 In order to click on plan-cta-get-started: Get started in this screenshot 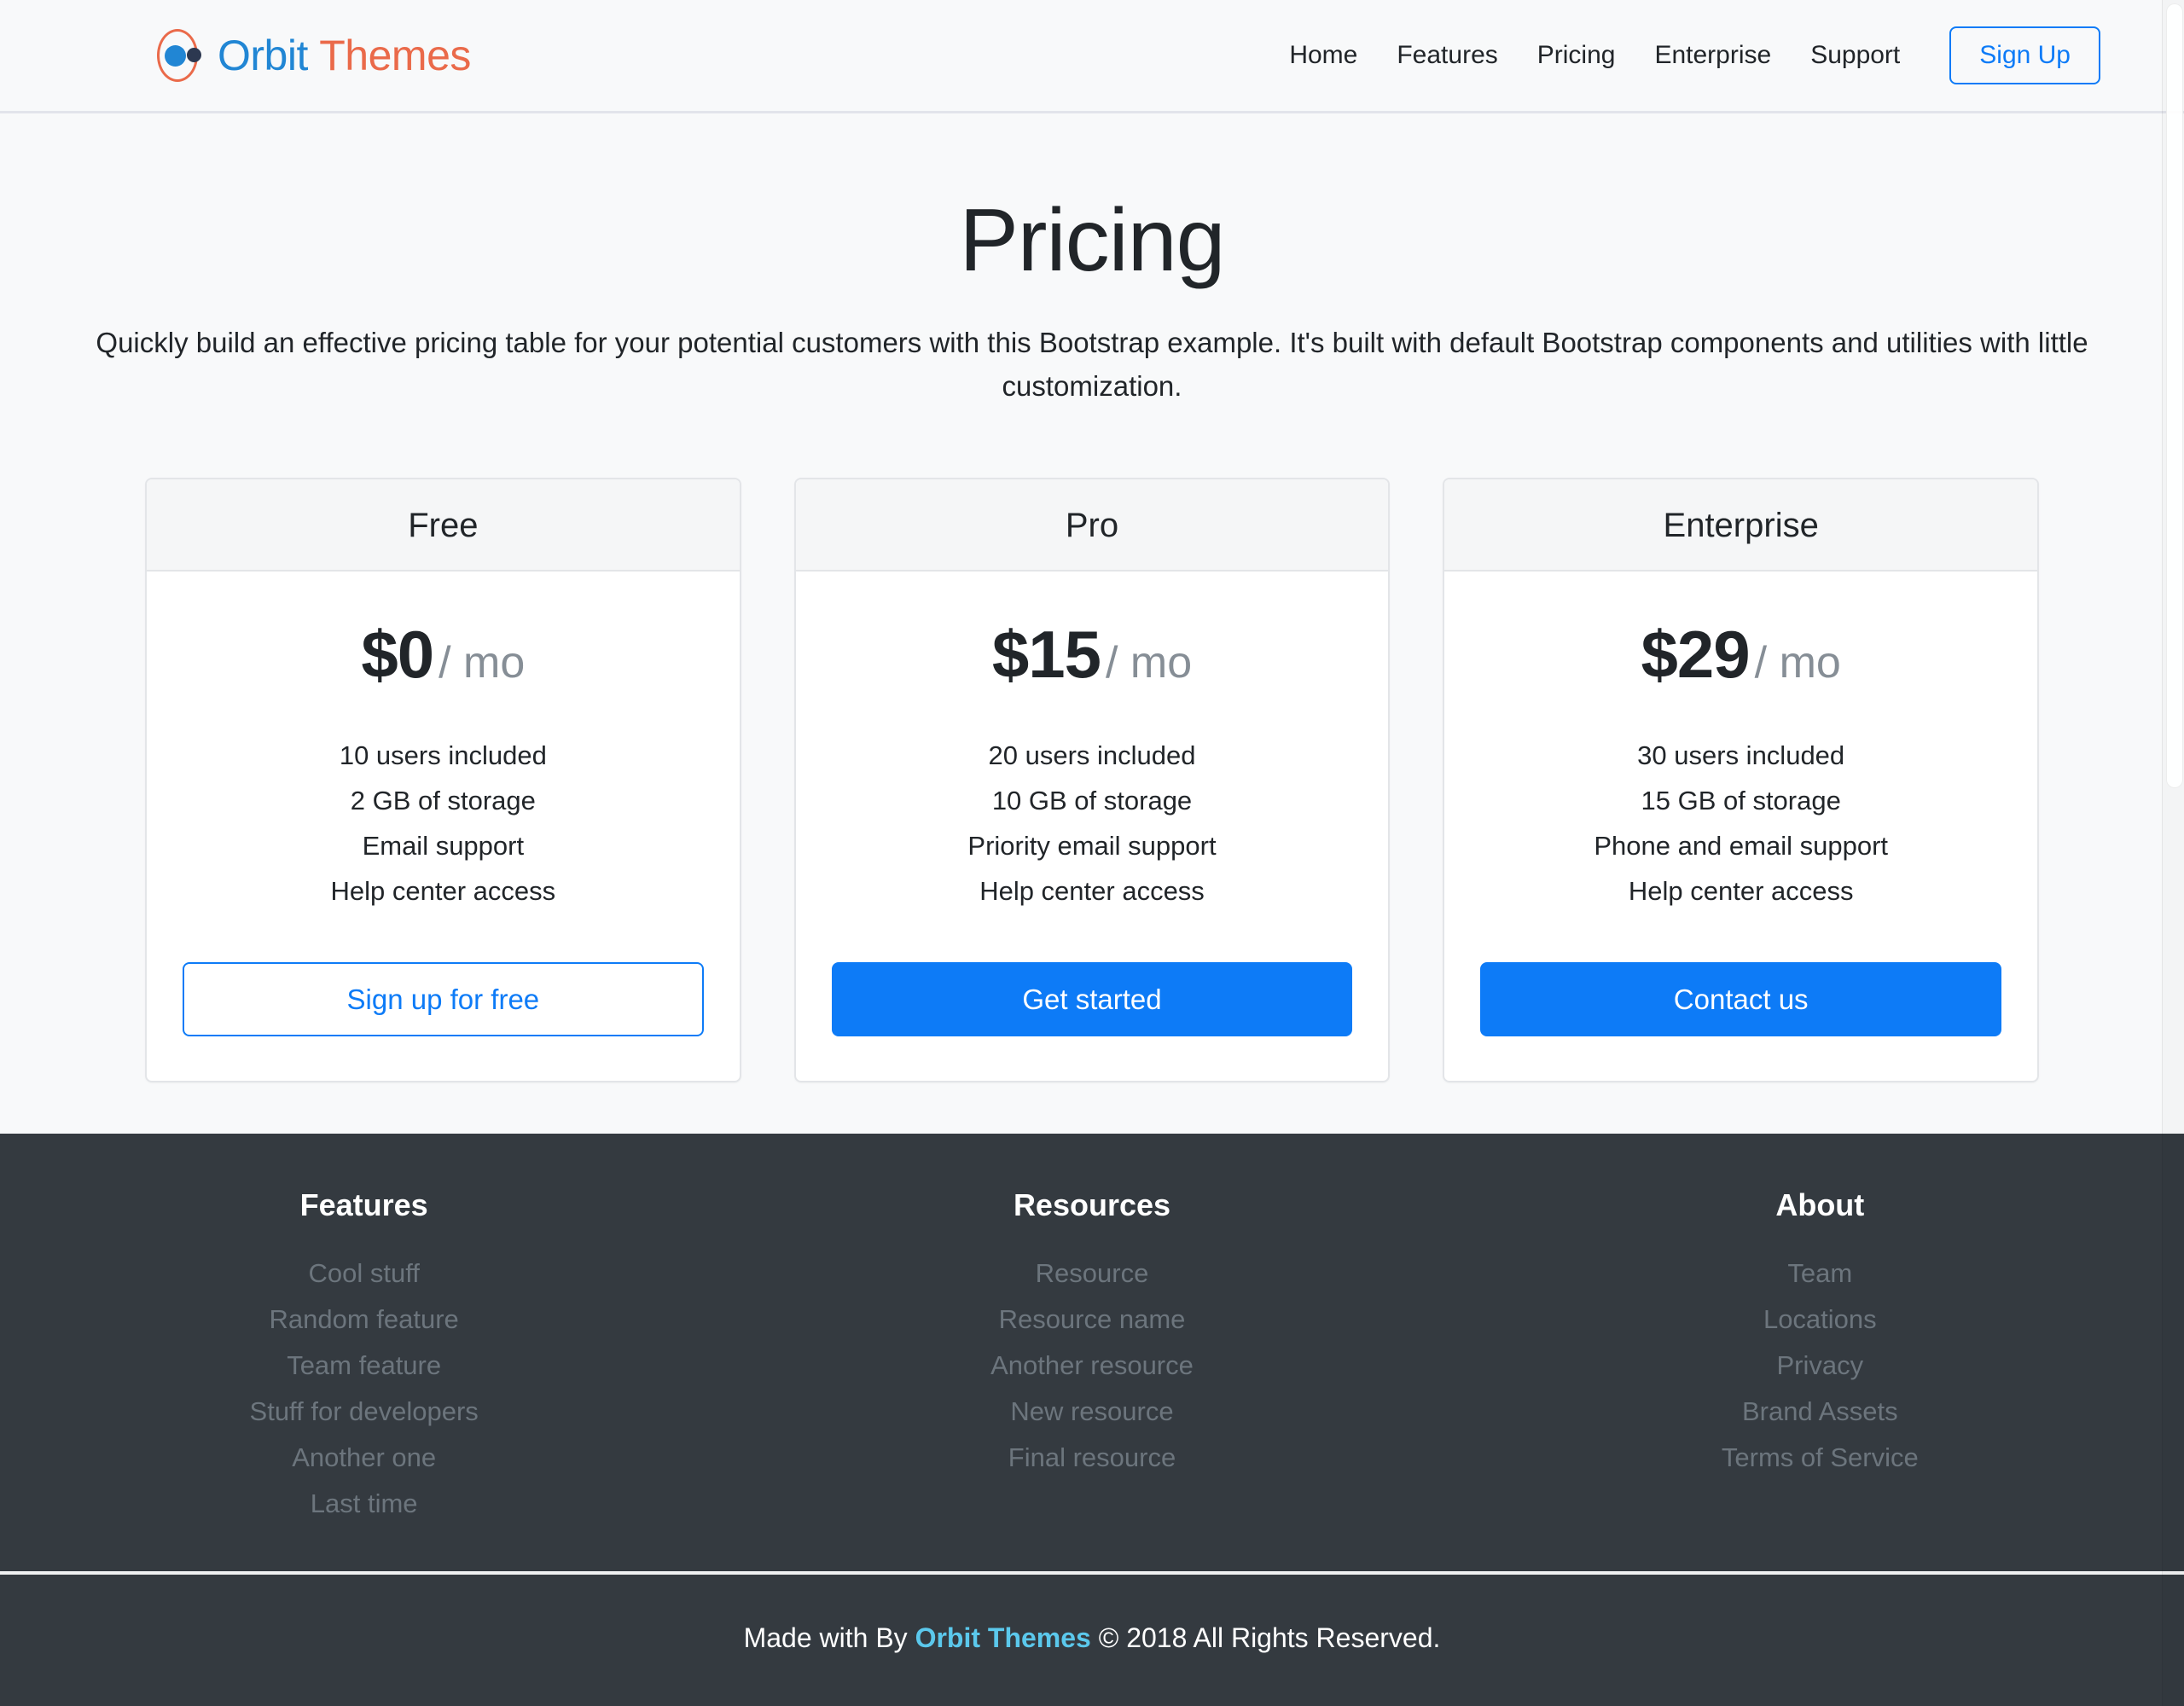, I will do `click(1092, 998)`.